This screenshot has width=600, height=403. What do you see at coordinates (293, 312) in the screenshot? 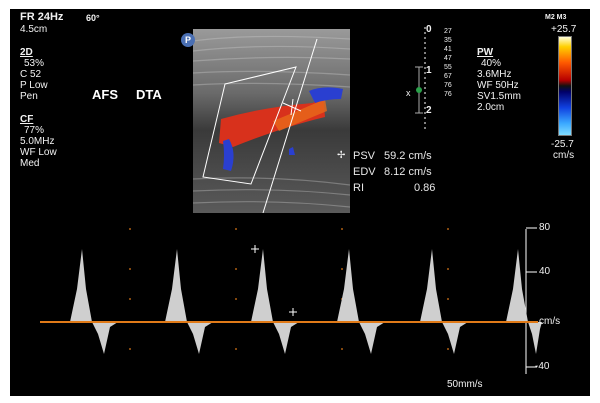
I see `end-diastole-caliper` at bounding box center [293, 312].